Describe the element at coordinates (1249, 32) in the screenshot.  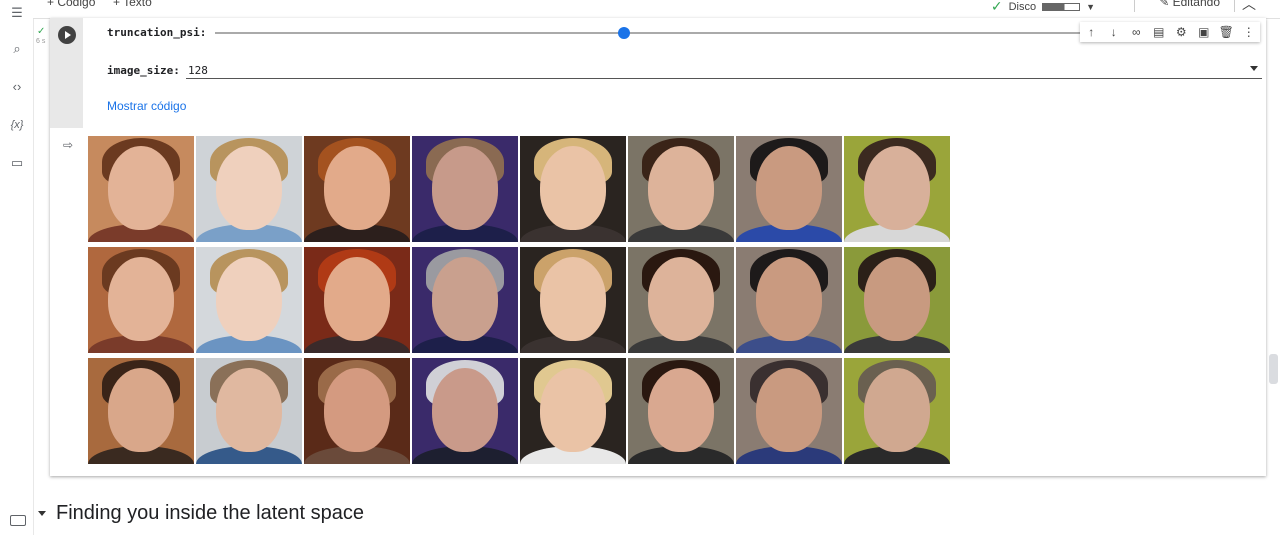
I see `more-icon: ⋮` at that location.